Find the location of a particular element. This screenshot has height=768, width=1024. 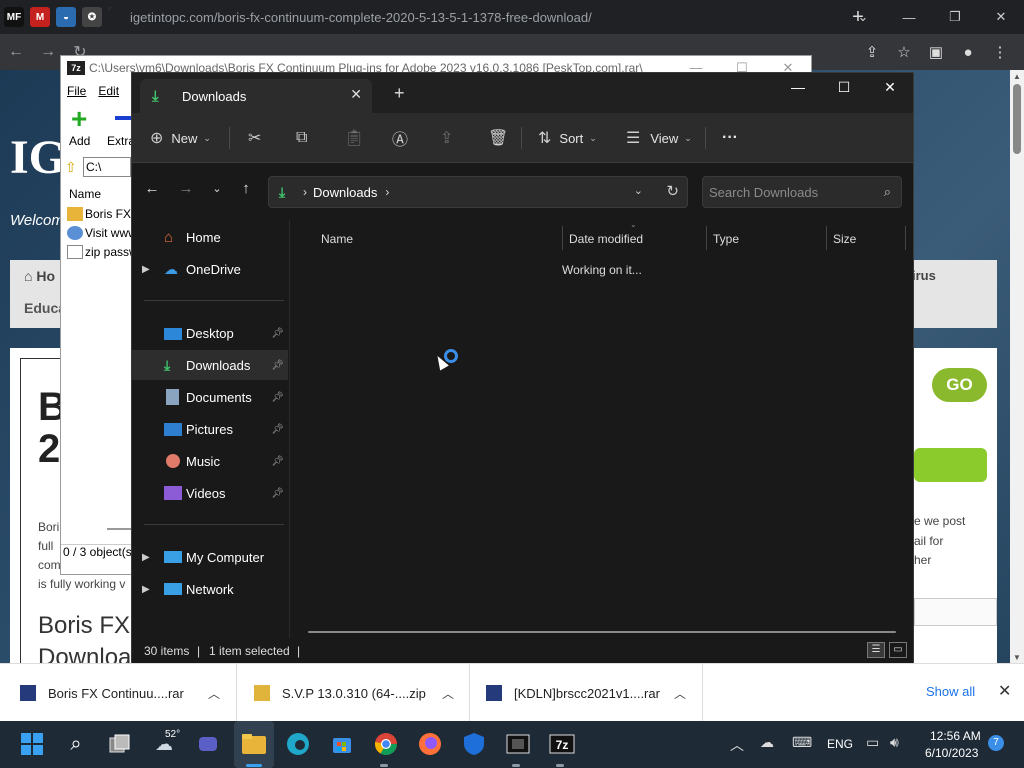

restore-icon: ❐ is located at coordinates (955, 17).